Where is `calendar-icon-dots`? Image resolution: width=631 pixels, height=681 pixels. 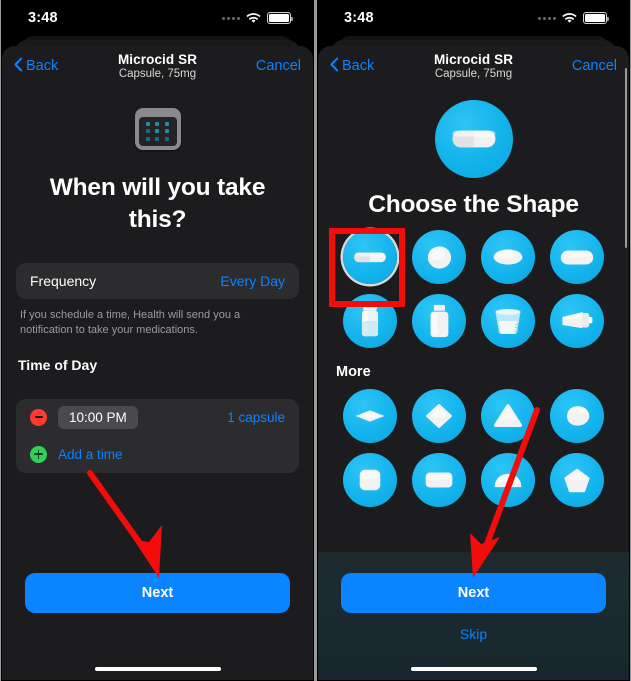
calendar-icon-dots is located at coordinates (157, 131).